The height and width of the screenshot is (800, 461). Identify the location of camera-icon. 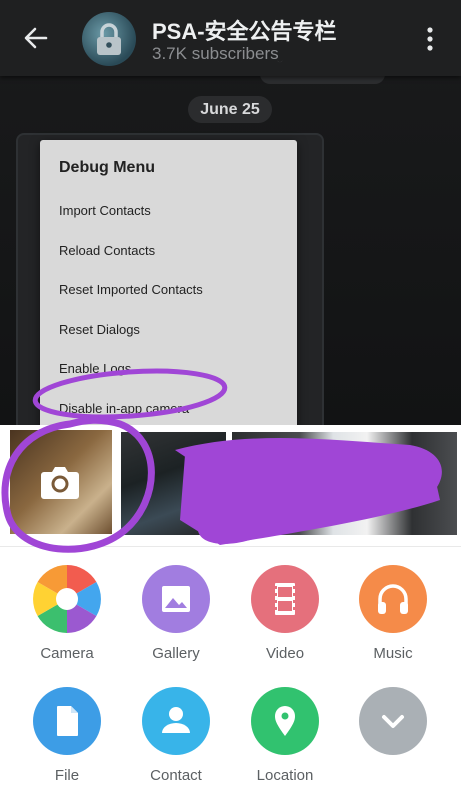
(60, 483).